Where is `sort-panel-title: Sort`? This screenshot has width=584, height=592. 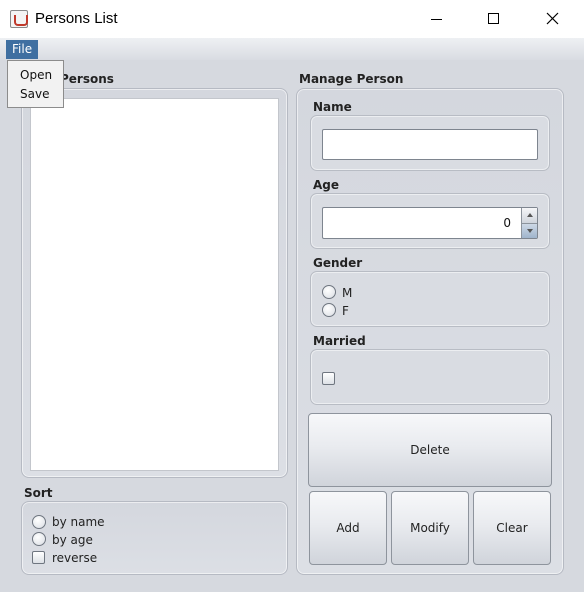 sort-panel-title: Sort is located at coordinates (38, 493).